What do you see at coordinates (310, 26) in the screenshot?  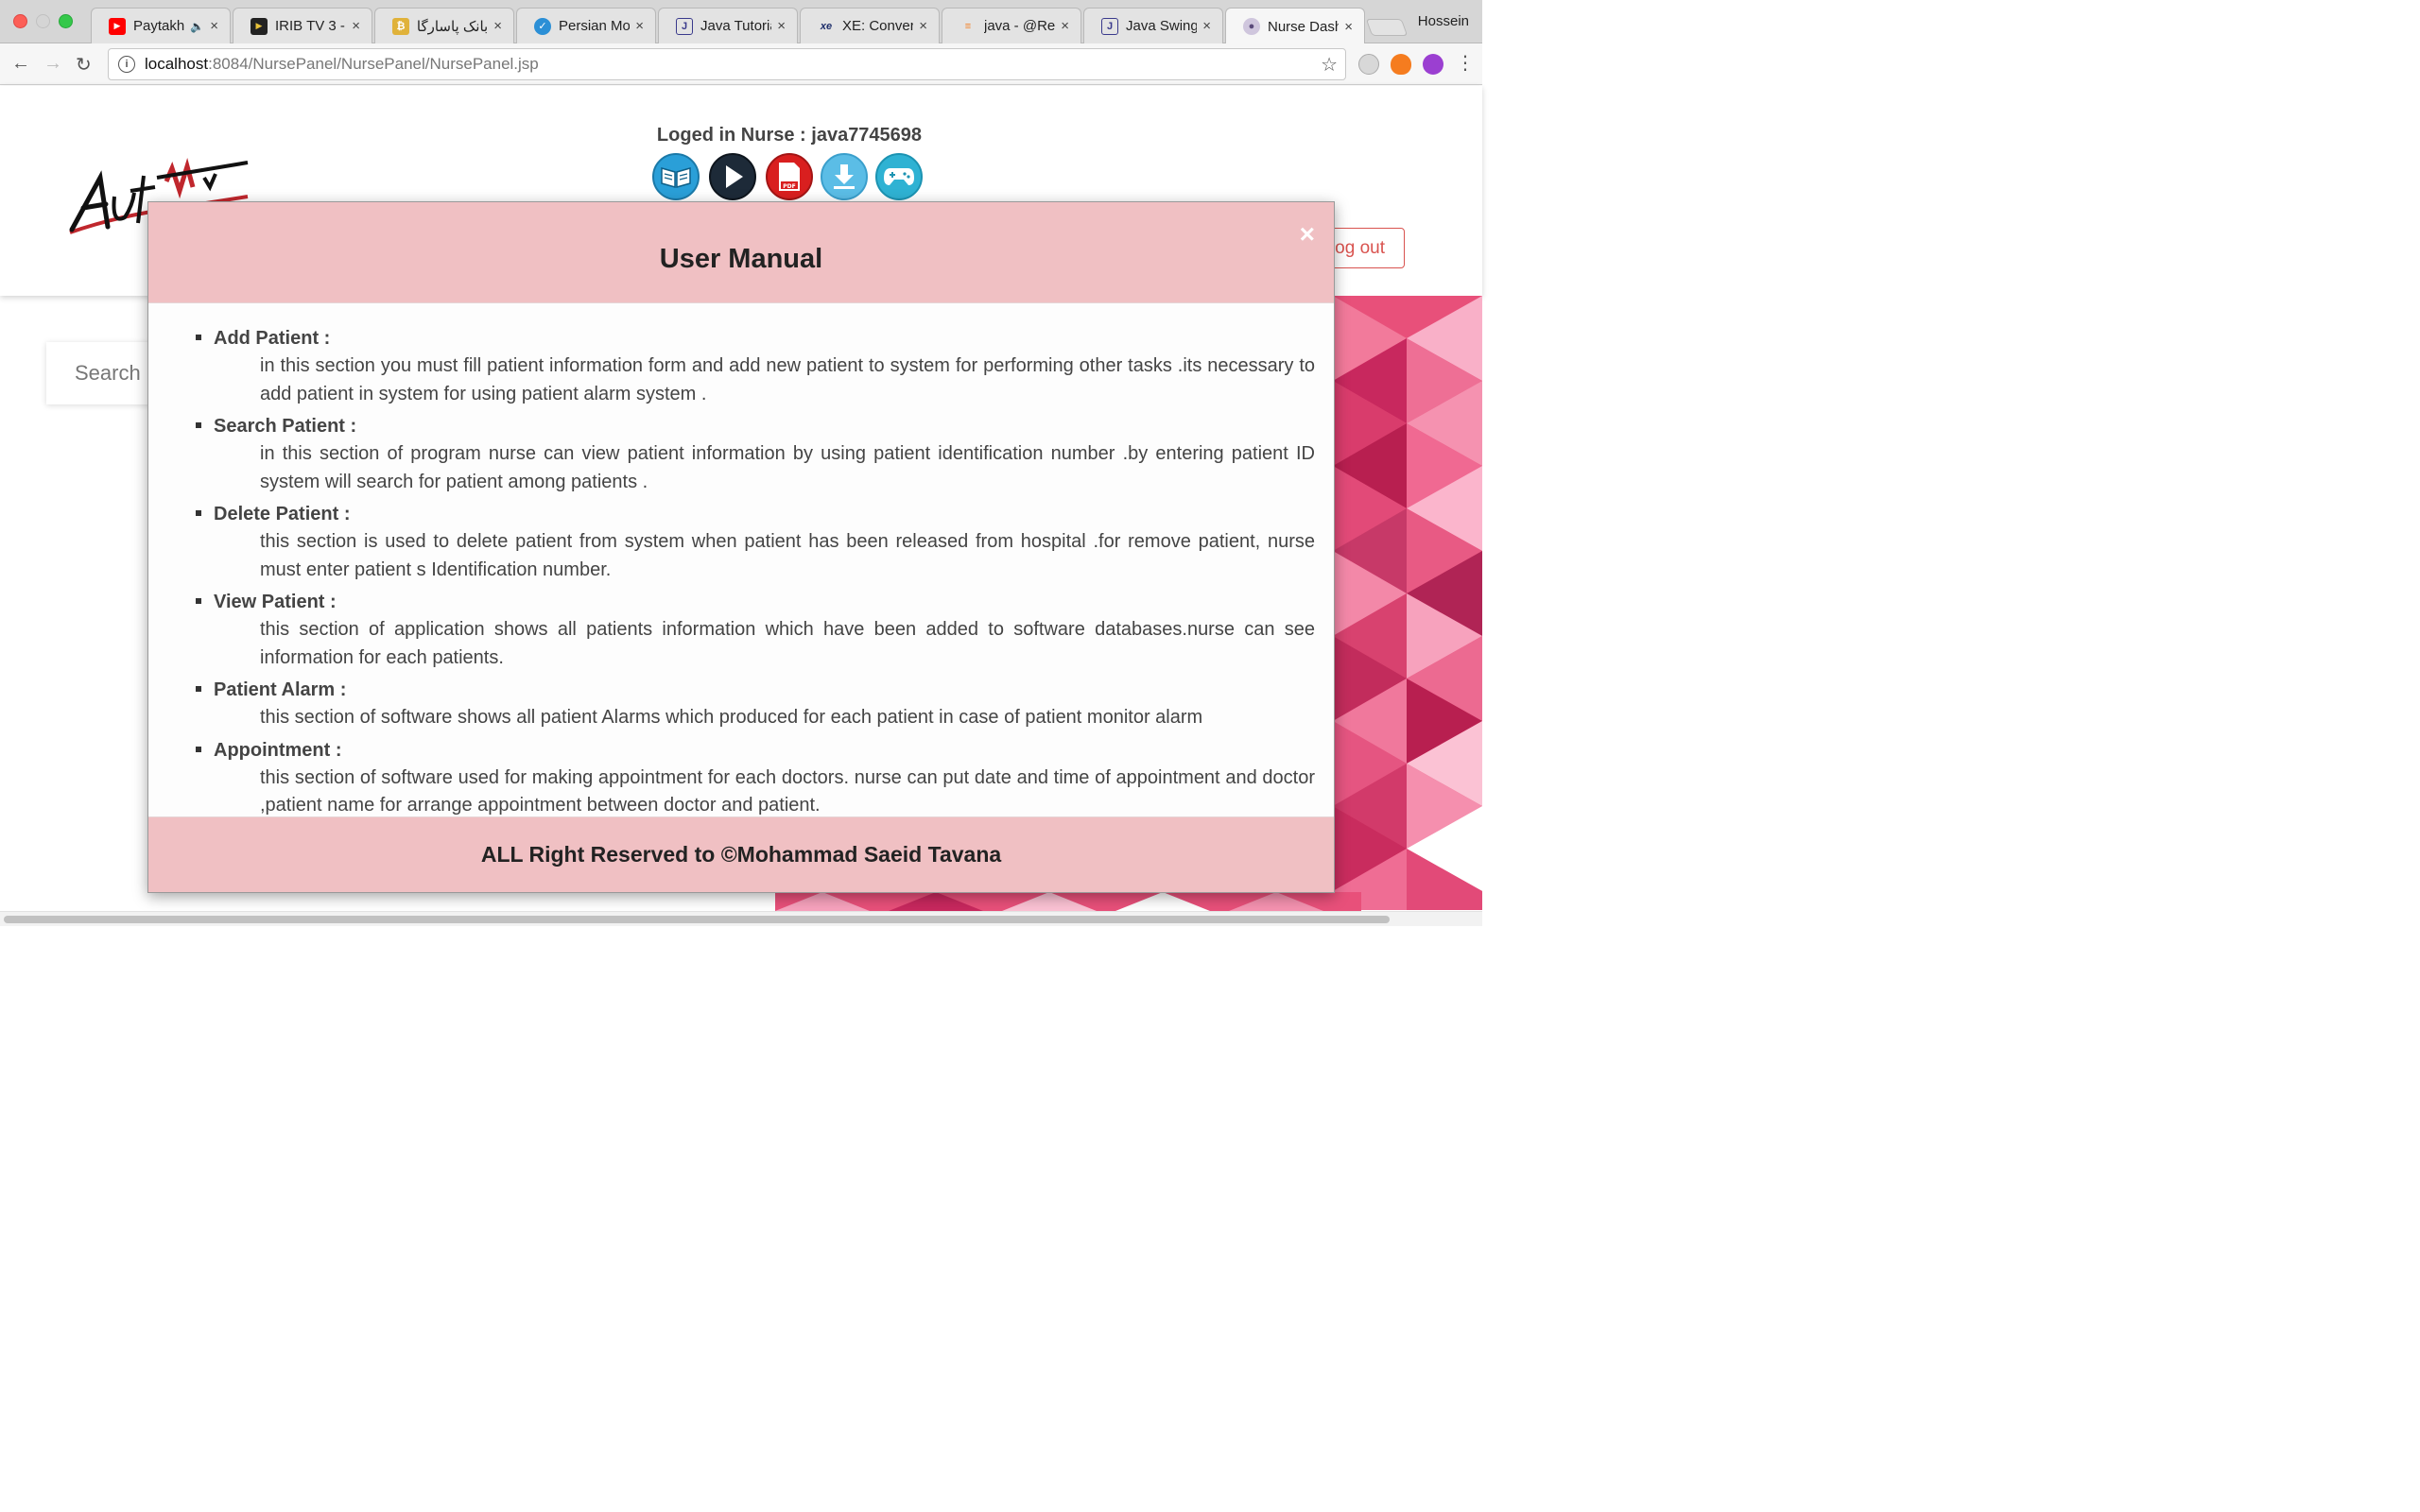 I see `tab-title: IRIB TV 3 -` at bounding box center [310, 26].